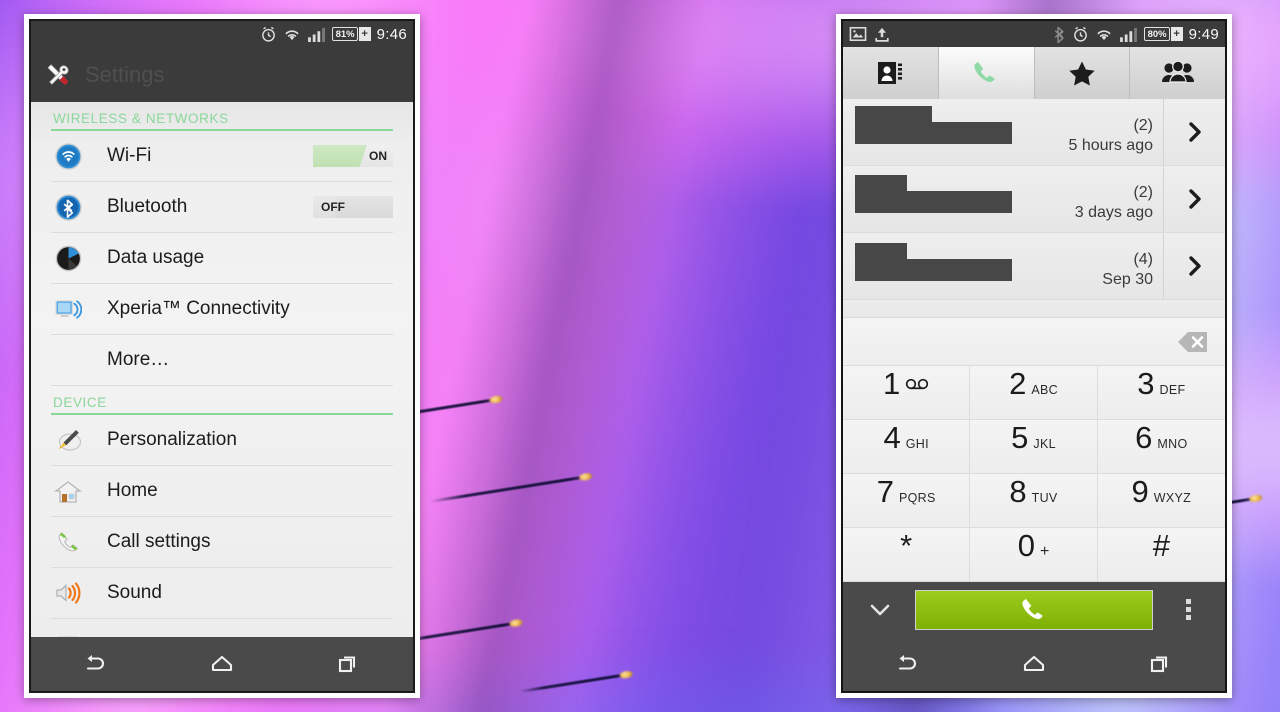 This screenshot has width=1280, height=712. I want to click on phone-handset-icon, so click(986, 73).